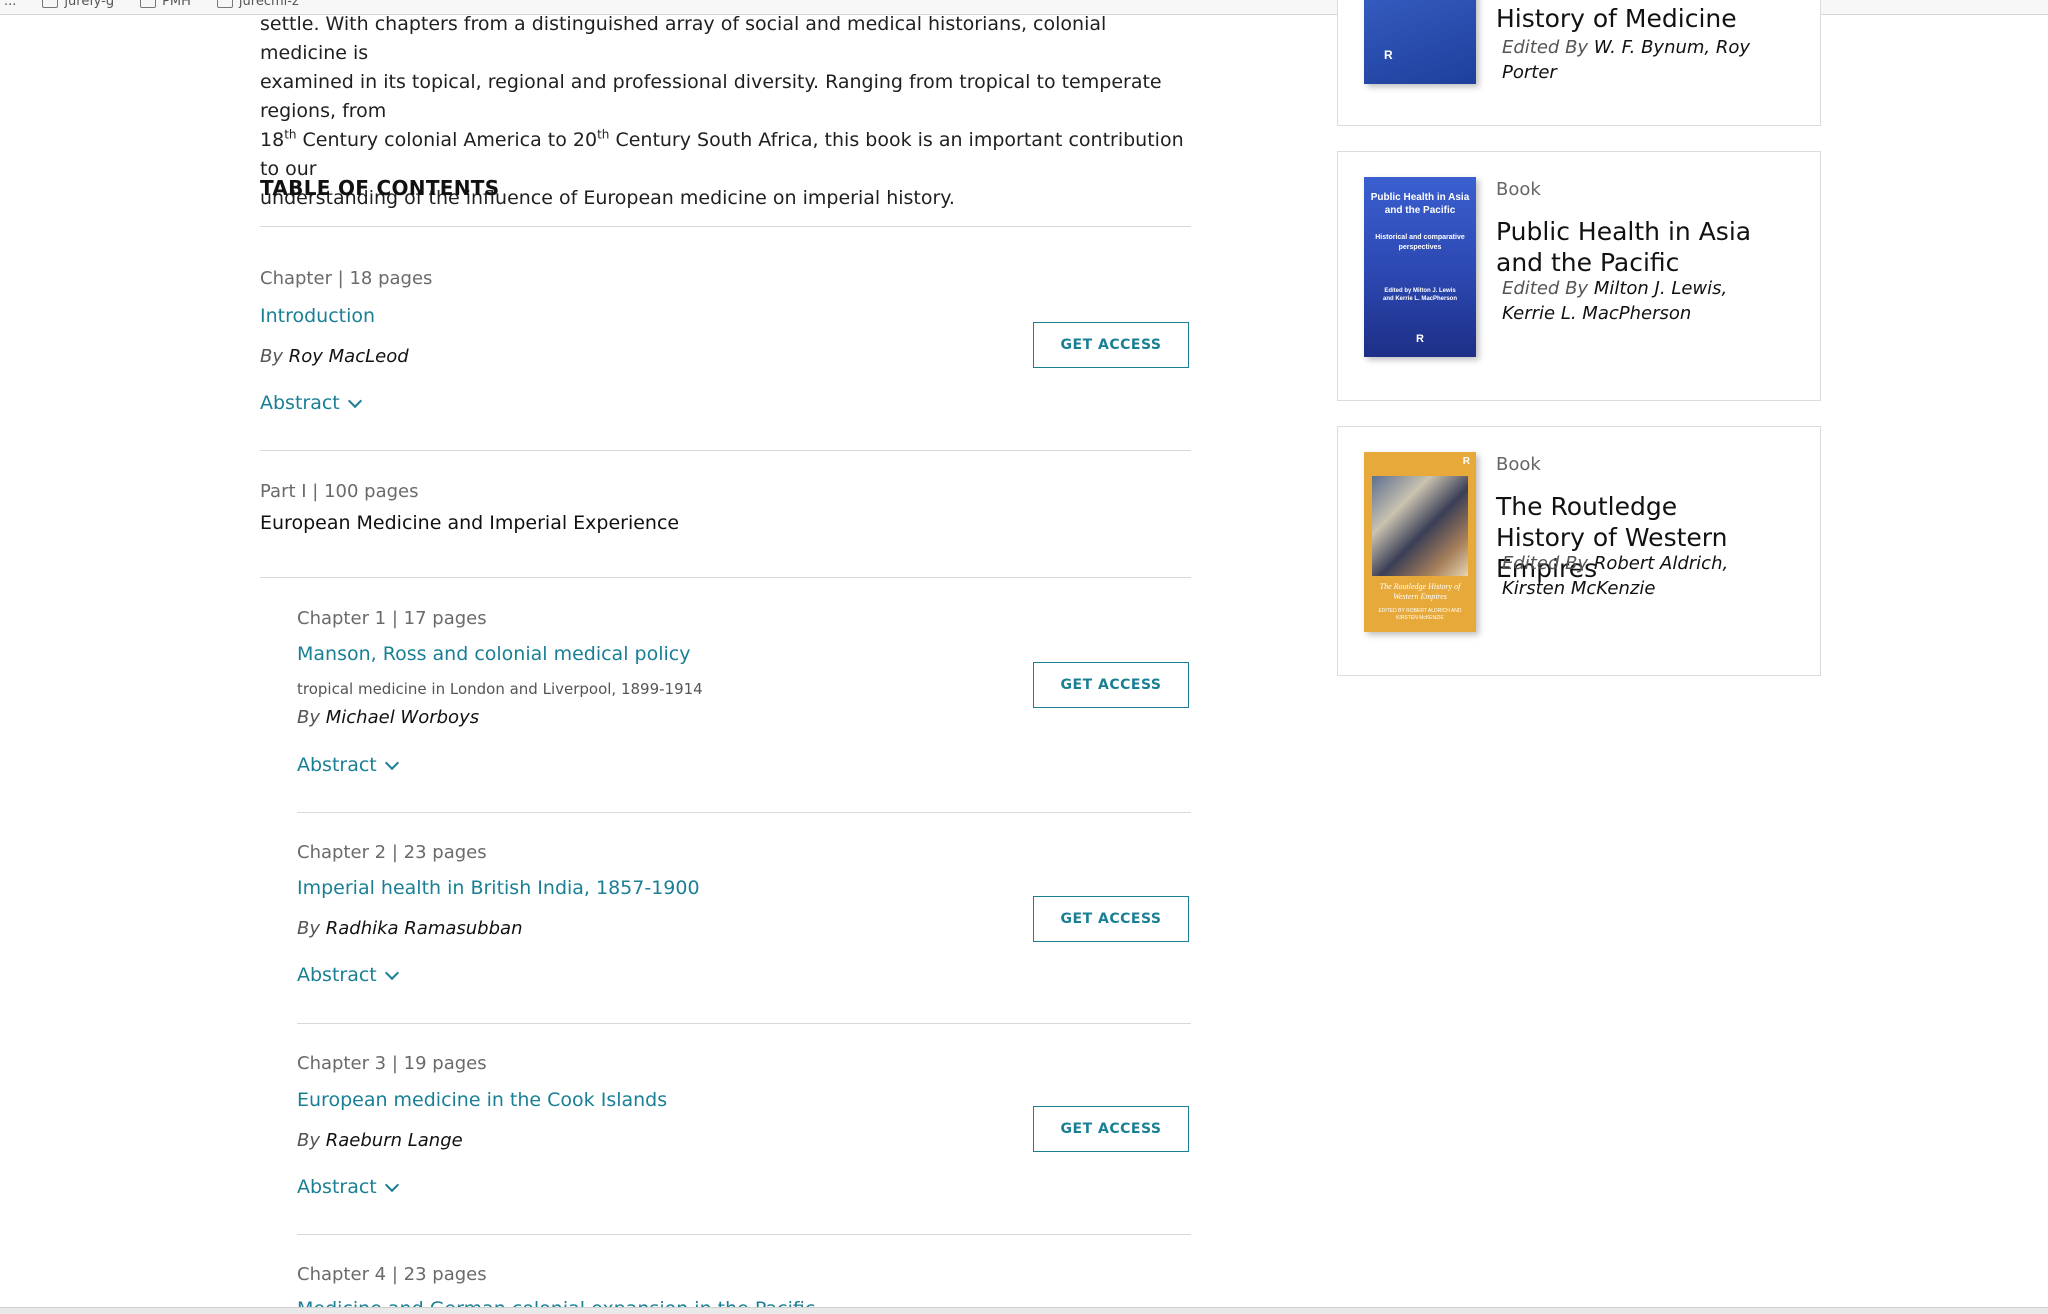 The image size is (2048, 1314). Describe the element at coordinates (1631, 247) in the screenshot. I see `book-title-link: Public Health in Asia and the Pacific` at that location.